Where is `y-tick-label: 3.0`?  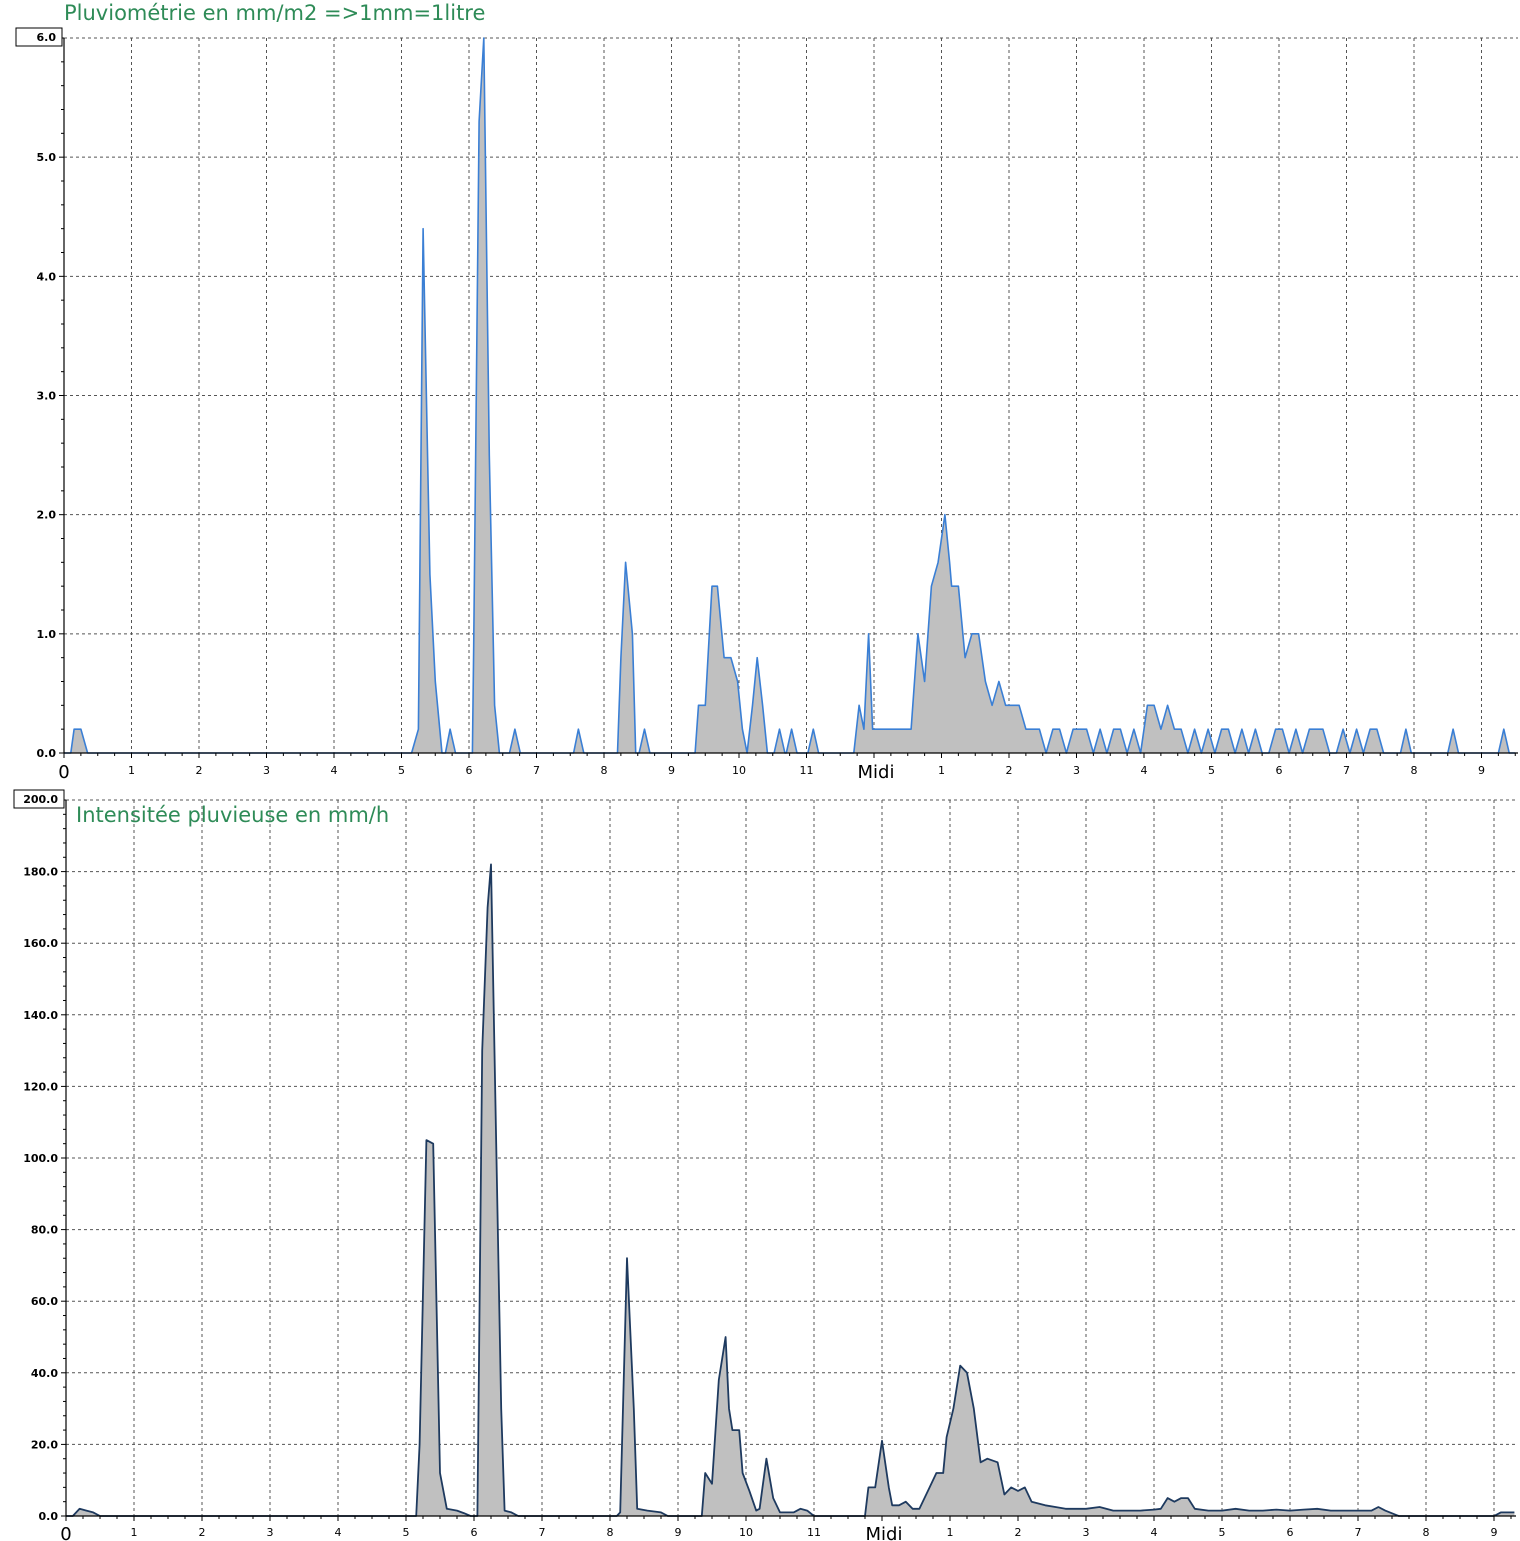
y-tick-label: 3.0 is located at coordinates (47, 396).